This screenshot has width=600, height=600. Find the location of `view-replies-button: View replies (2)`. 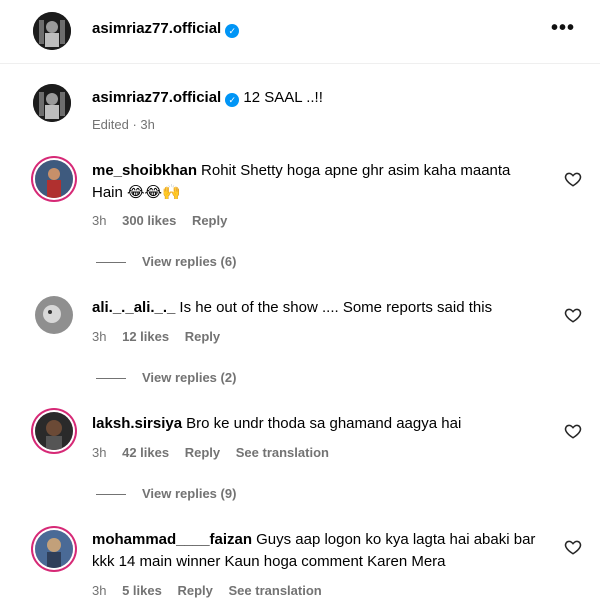

view-replies-button: View replies (2) is located at coordinates (166, 377).